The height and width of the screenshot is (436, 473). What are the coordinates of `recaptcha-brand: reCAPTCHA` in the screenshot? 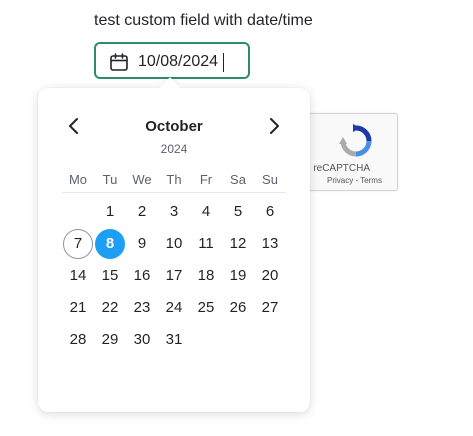 It's located at (341, 168).